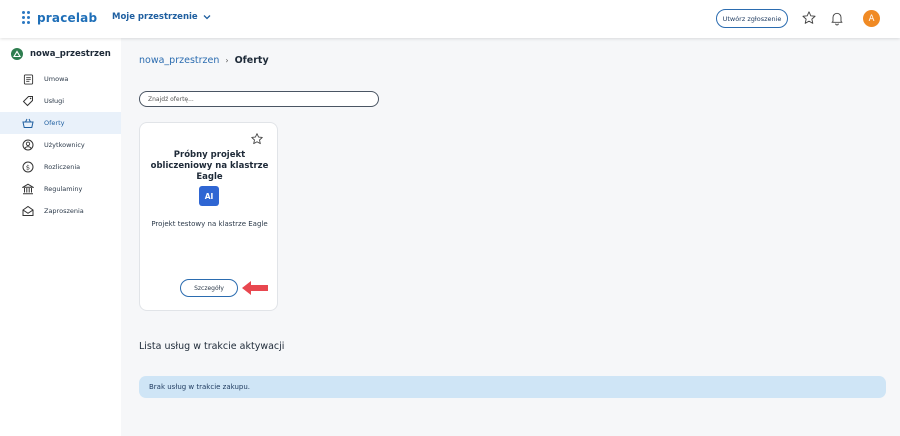  What do you see at coordinates (28, 211) in the screenshot?
I see `envelope-open-icon` at bounding box center [28, 211].